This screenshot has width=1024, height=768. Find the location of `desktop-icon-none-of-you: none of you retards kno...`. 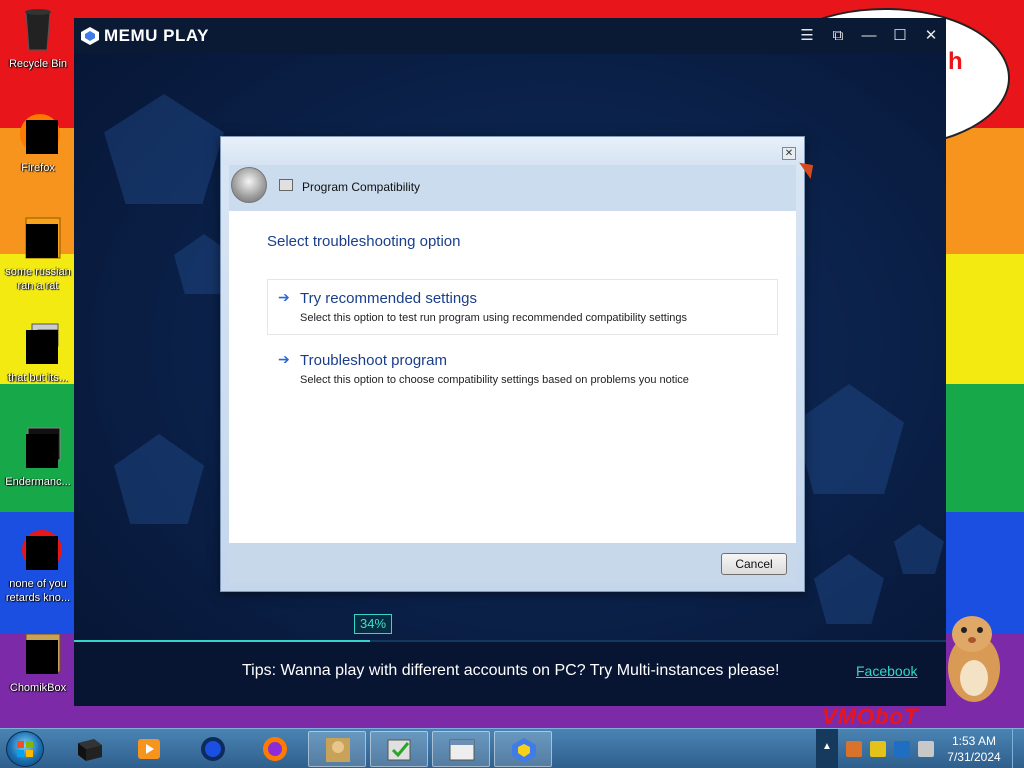

desktop-icon-none-of-you: none of you retards kno... is located at coordinates (38, 565).